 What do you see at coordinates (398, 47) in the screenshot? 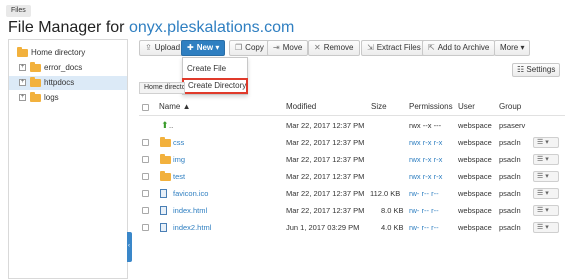
I see `extract-label: Extract Files` at bounding box center [398, 47].